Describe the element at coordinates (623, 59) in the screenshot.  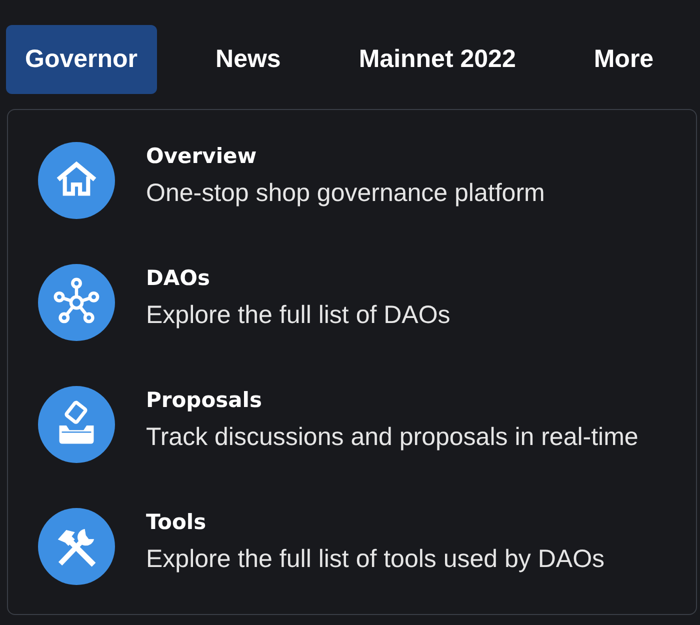
I see `nav-tab: More` at that location.